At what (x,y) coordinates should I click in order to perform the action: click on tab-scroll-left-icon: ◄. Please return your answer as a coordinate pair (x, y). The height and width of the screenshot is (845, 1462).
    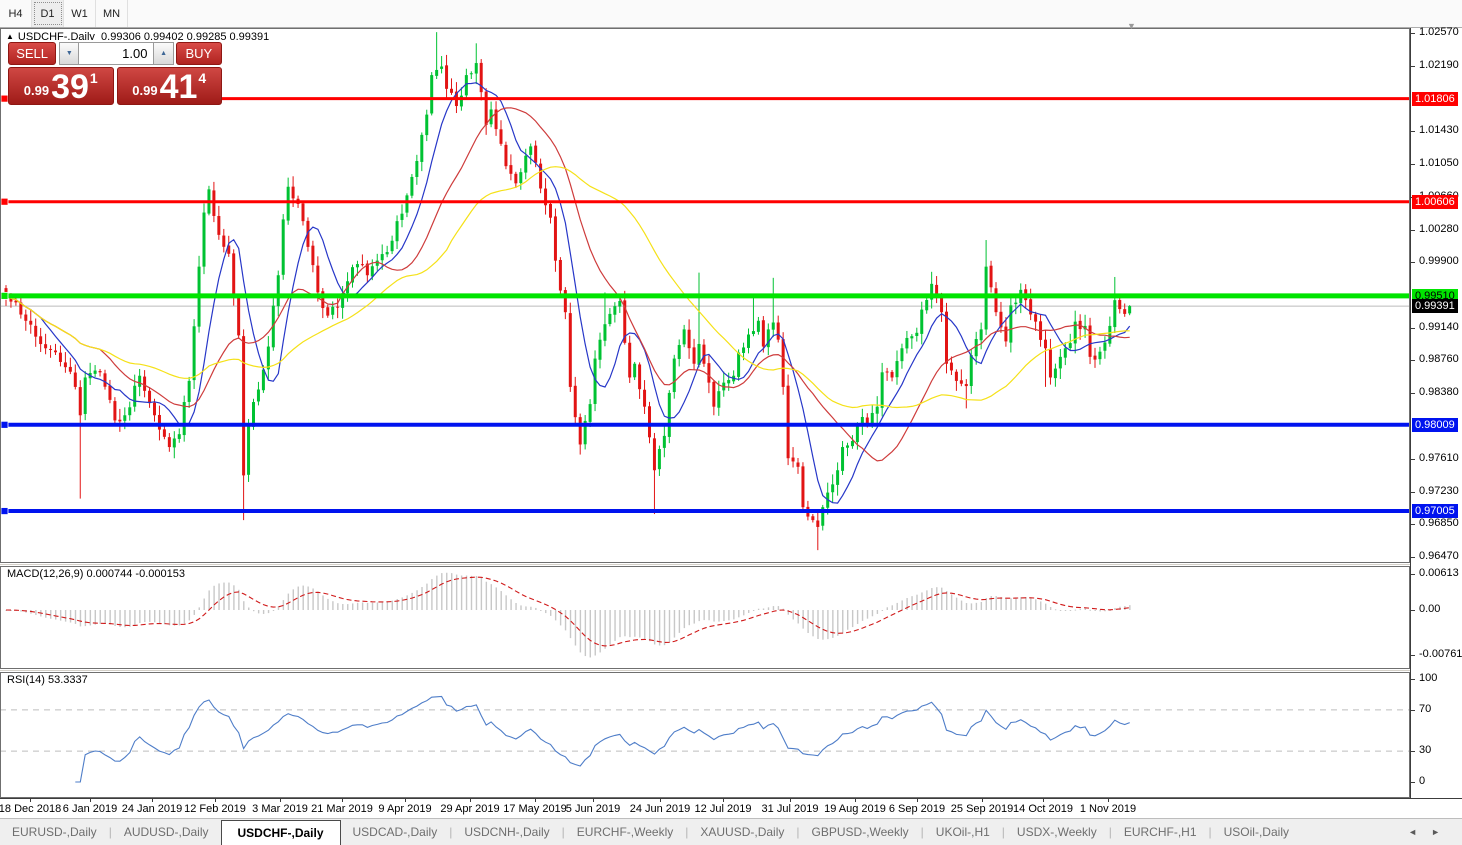
    Looking at the image, I should click on (1412, 832).